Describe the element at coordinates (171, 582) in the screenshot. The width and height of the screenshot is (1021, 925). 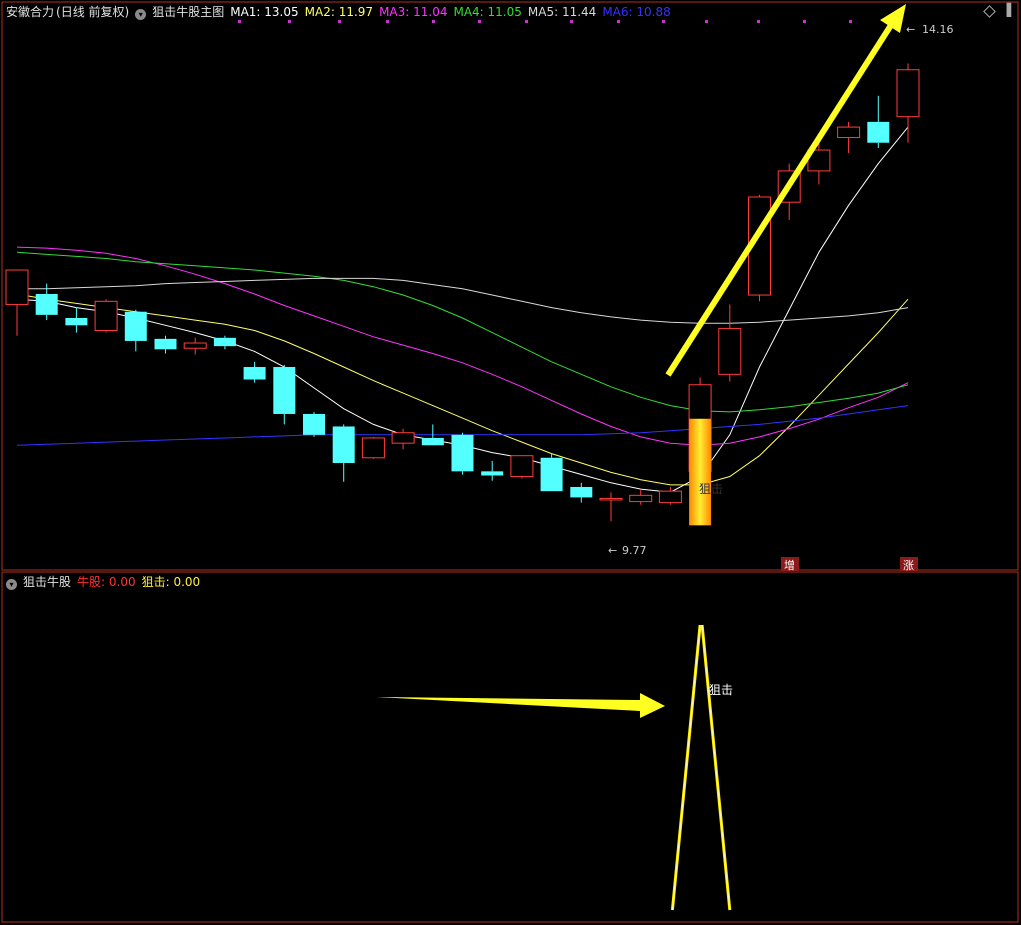
I see `juji-value: 狙击: 0.00` at that location.